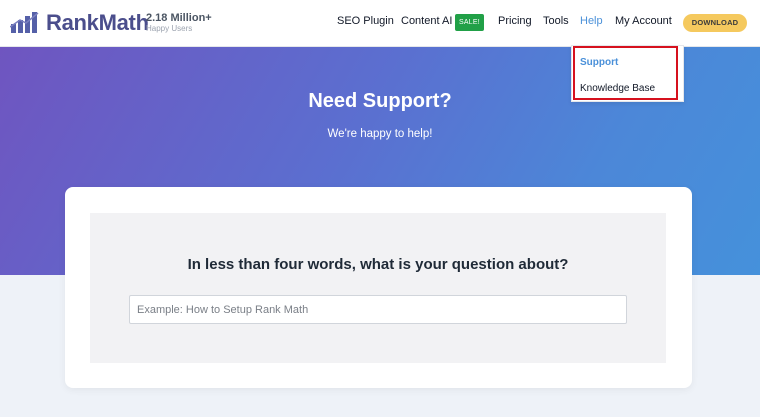 This screenshot has height=417, width=760. I want to click on download-button: DOWNLOAD, so click(715, 23).